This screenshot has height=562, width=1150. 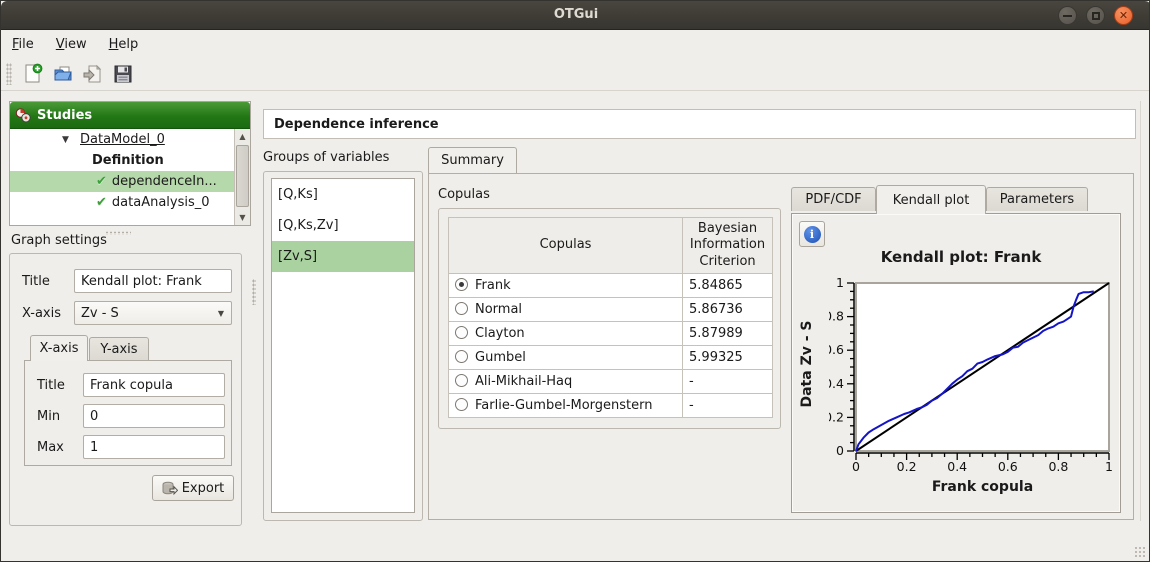 What do you see at coordinates (727, 309) in the screenshot?
I see `bic-value: 5.86736` at bounding box center [727, 309].